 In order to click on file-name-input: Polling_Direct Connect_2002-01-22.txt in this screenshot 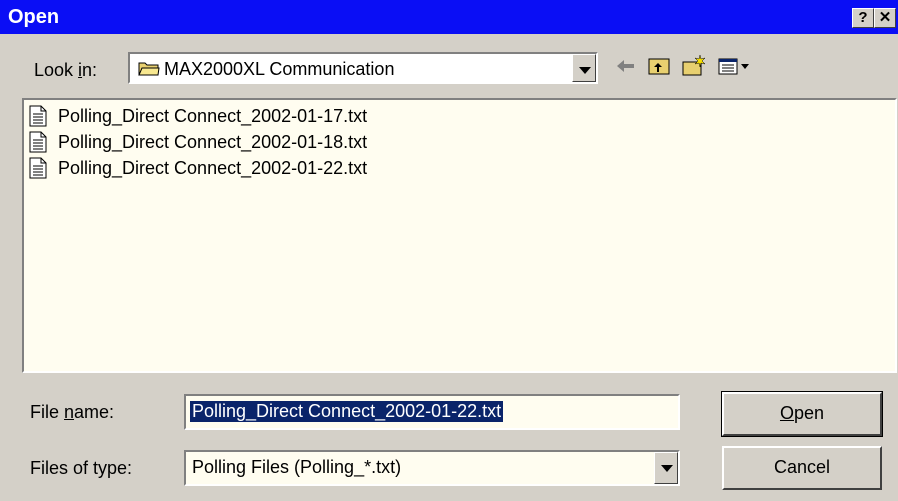, I will do `click(432, 412)`.